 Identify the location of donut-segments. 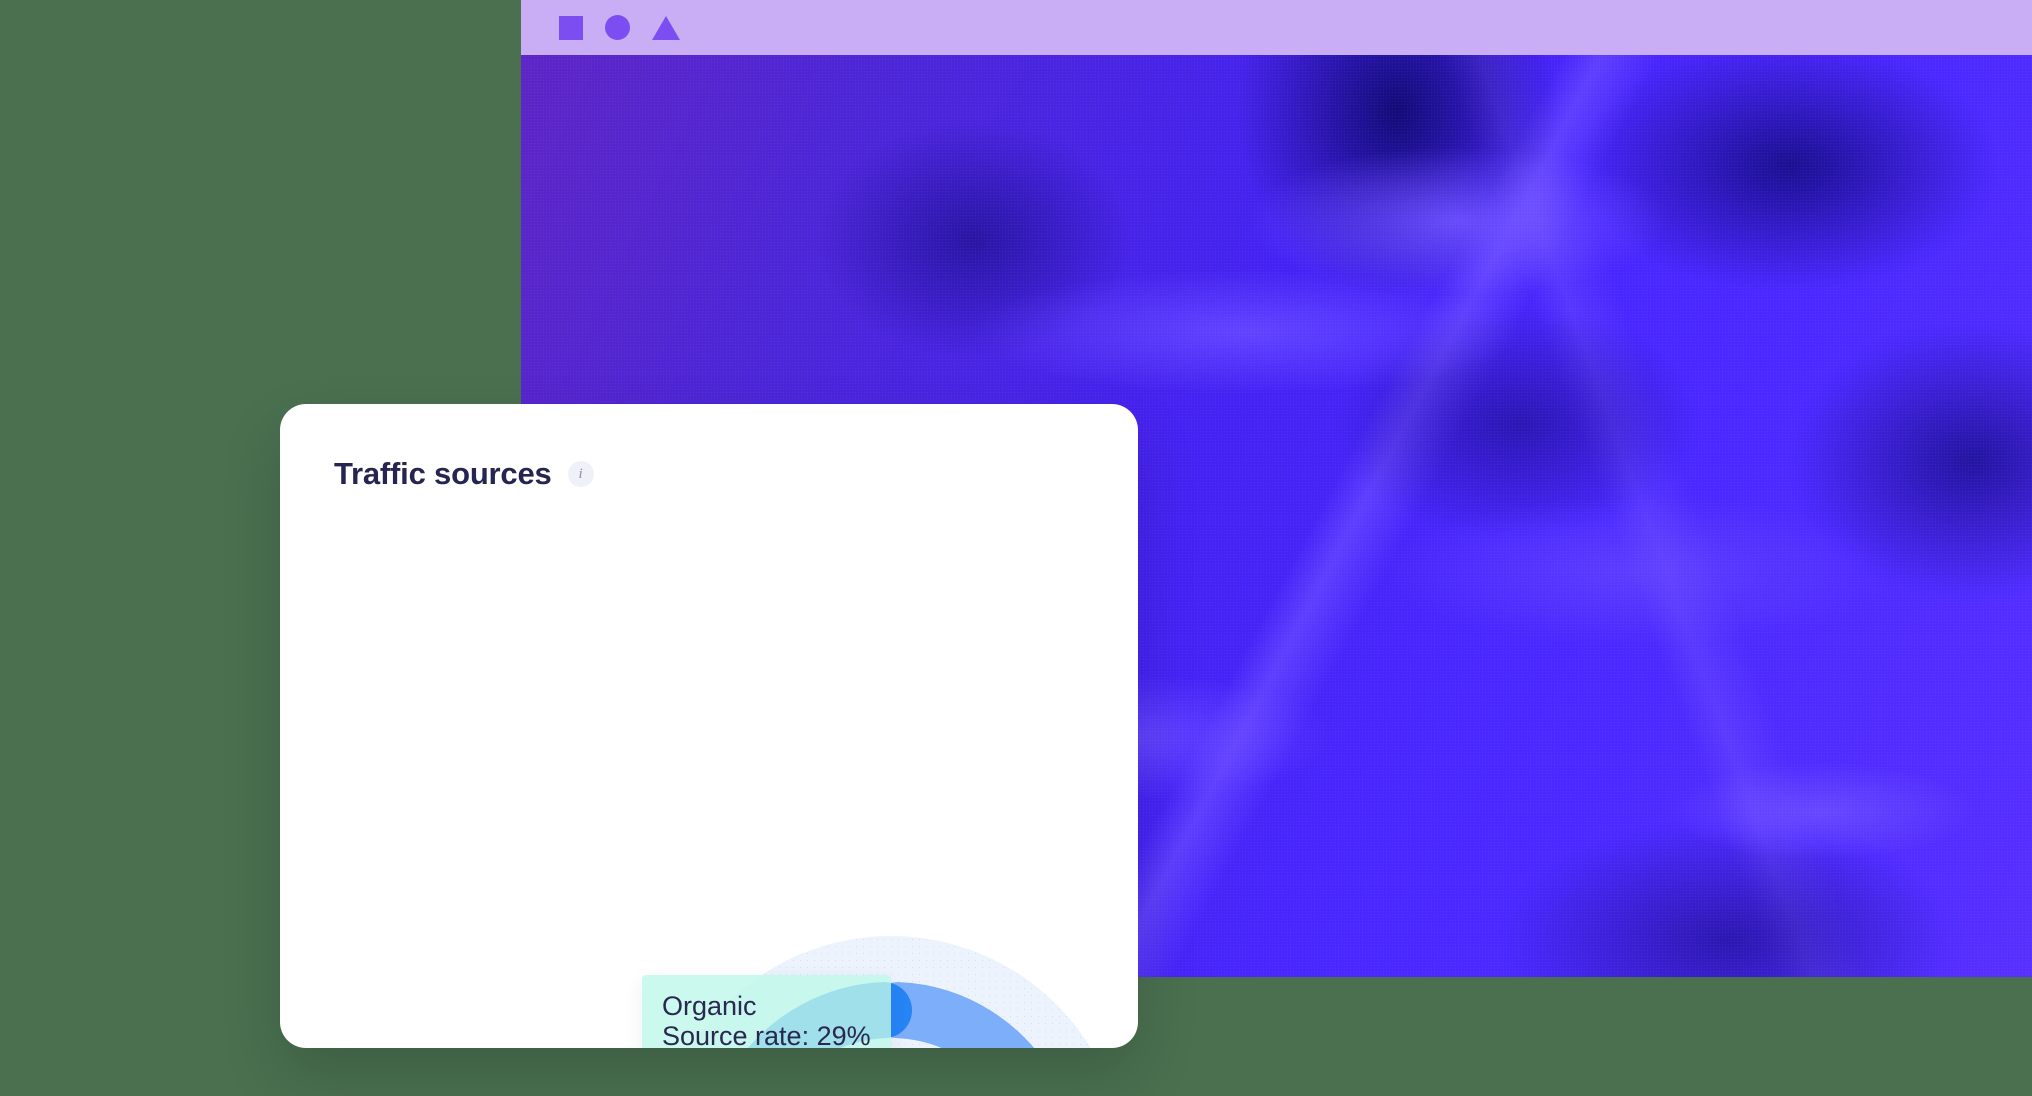
(891, 1015).